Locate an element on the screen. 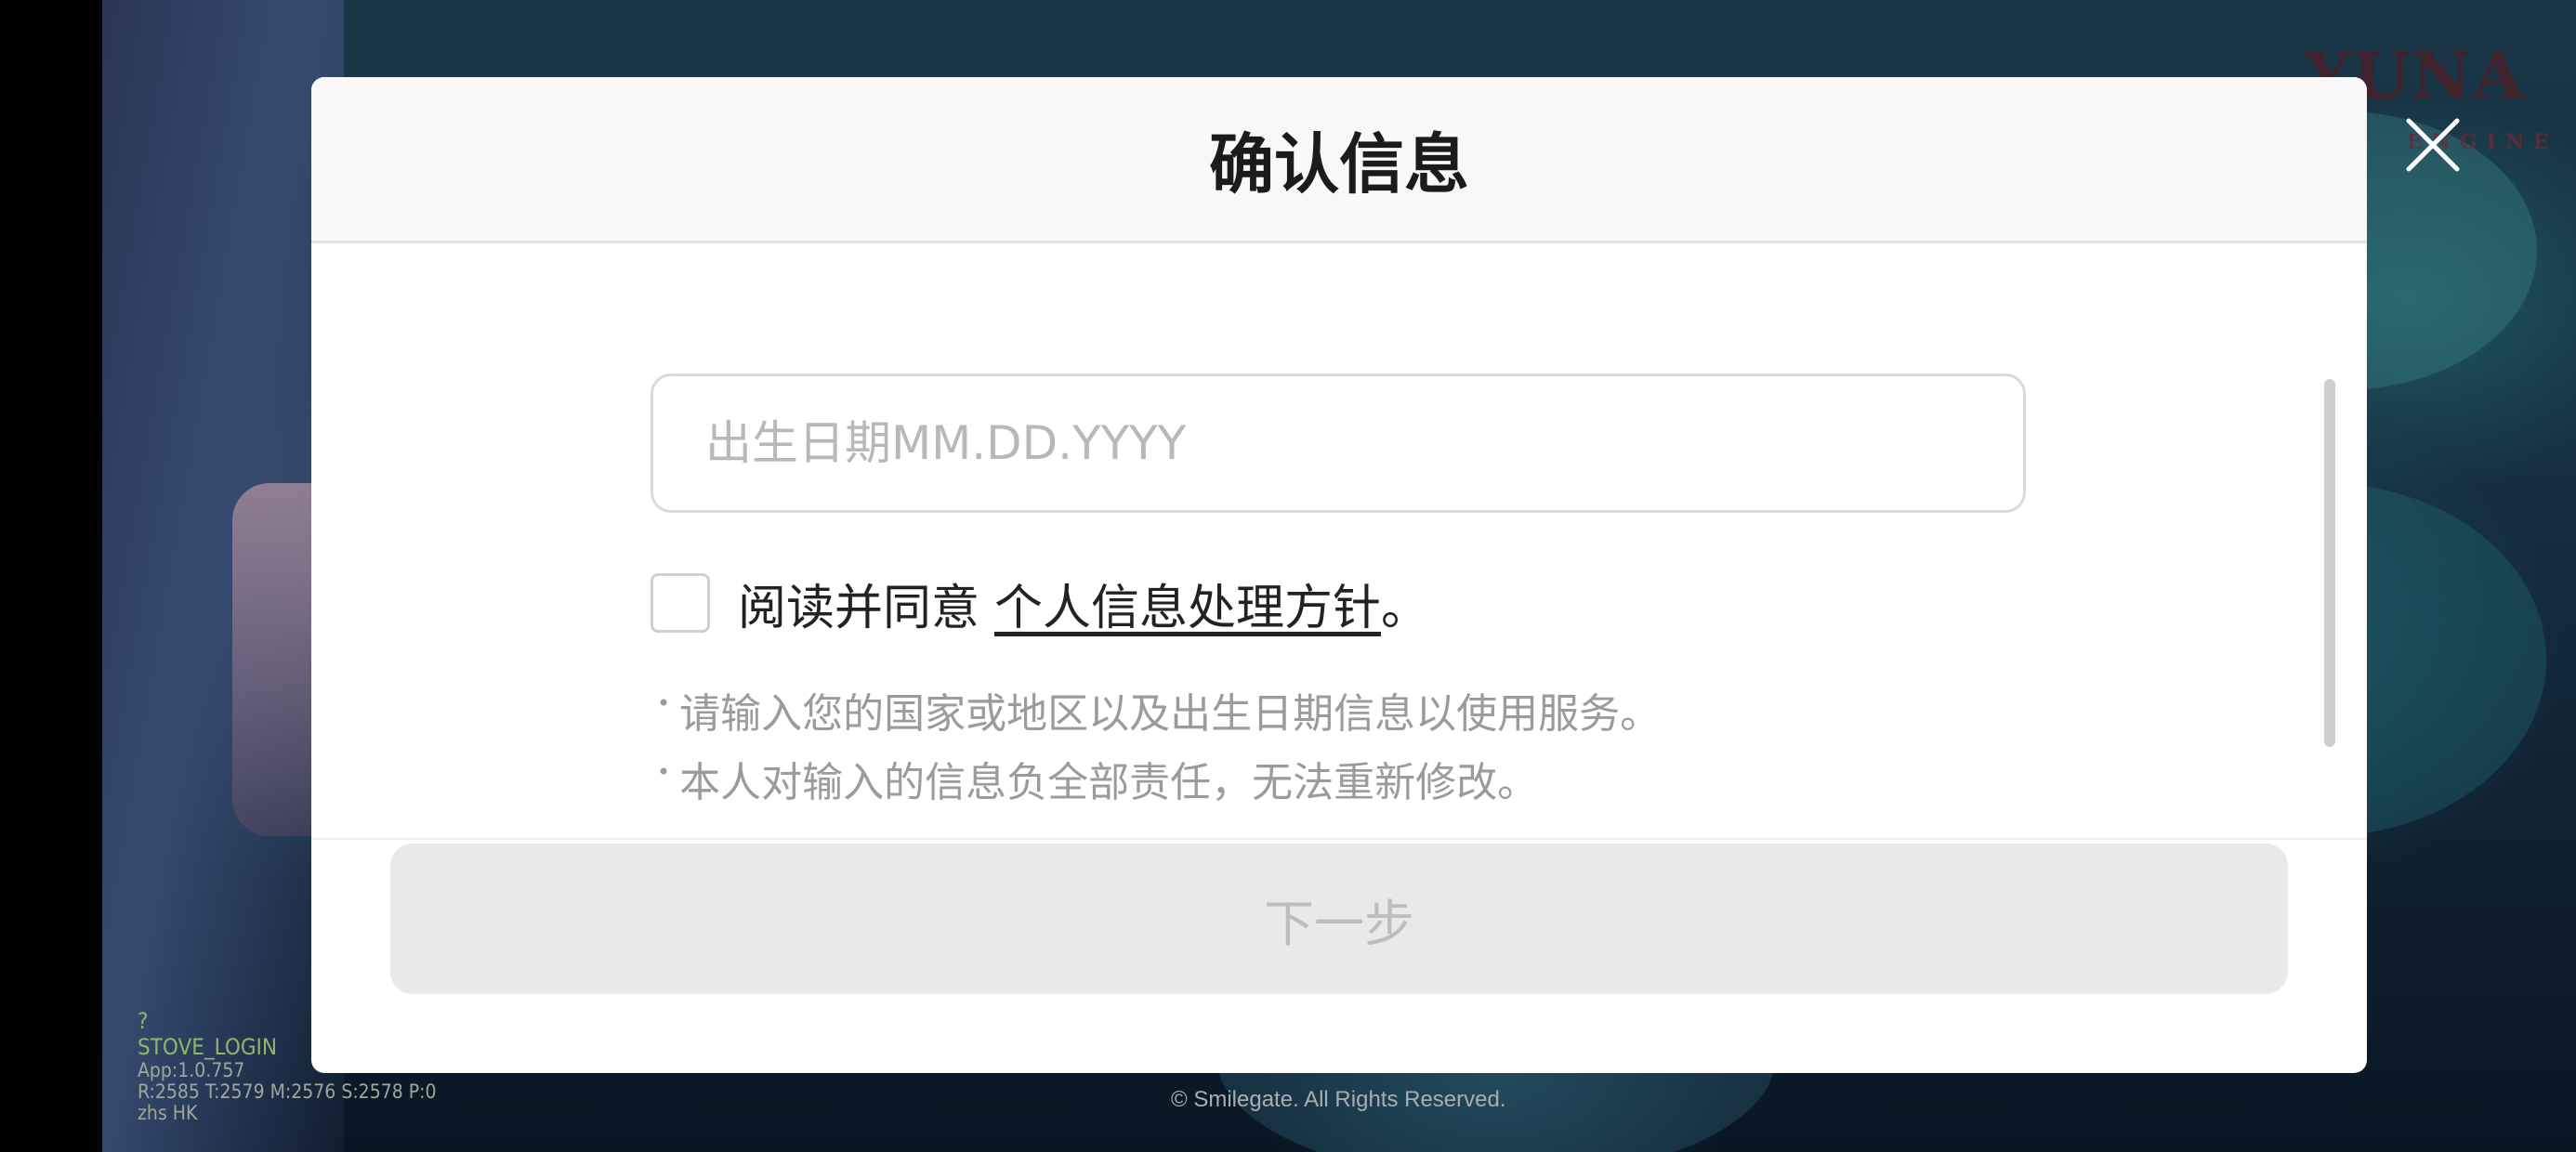 This screenshot has width=2576, height=1152. content-scrollbar is located at coordinates (2329, 563).